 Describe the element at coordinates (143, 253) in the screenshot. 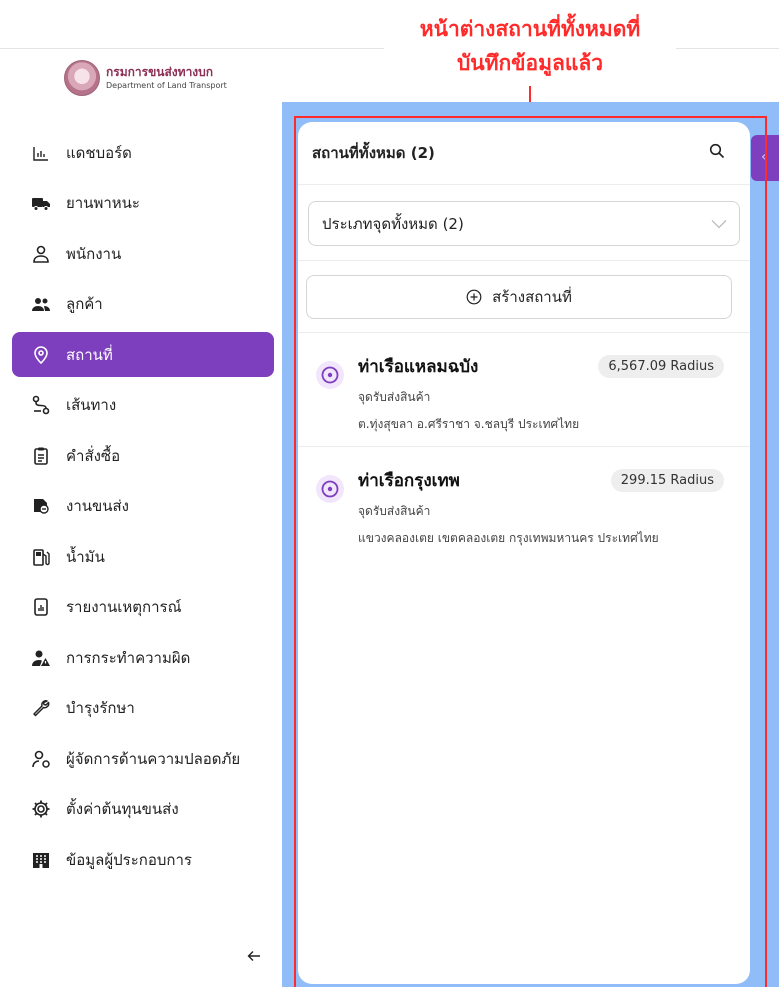

I see `sidebar-item-employees: พนักงาน` at that location.